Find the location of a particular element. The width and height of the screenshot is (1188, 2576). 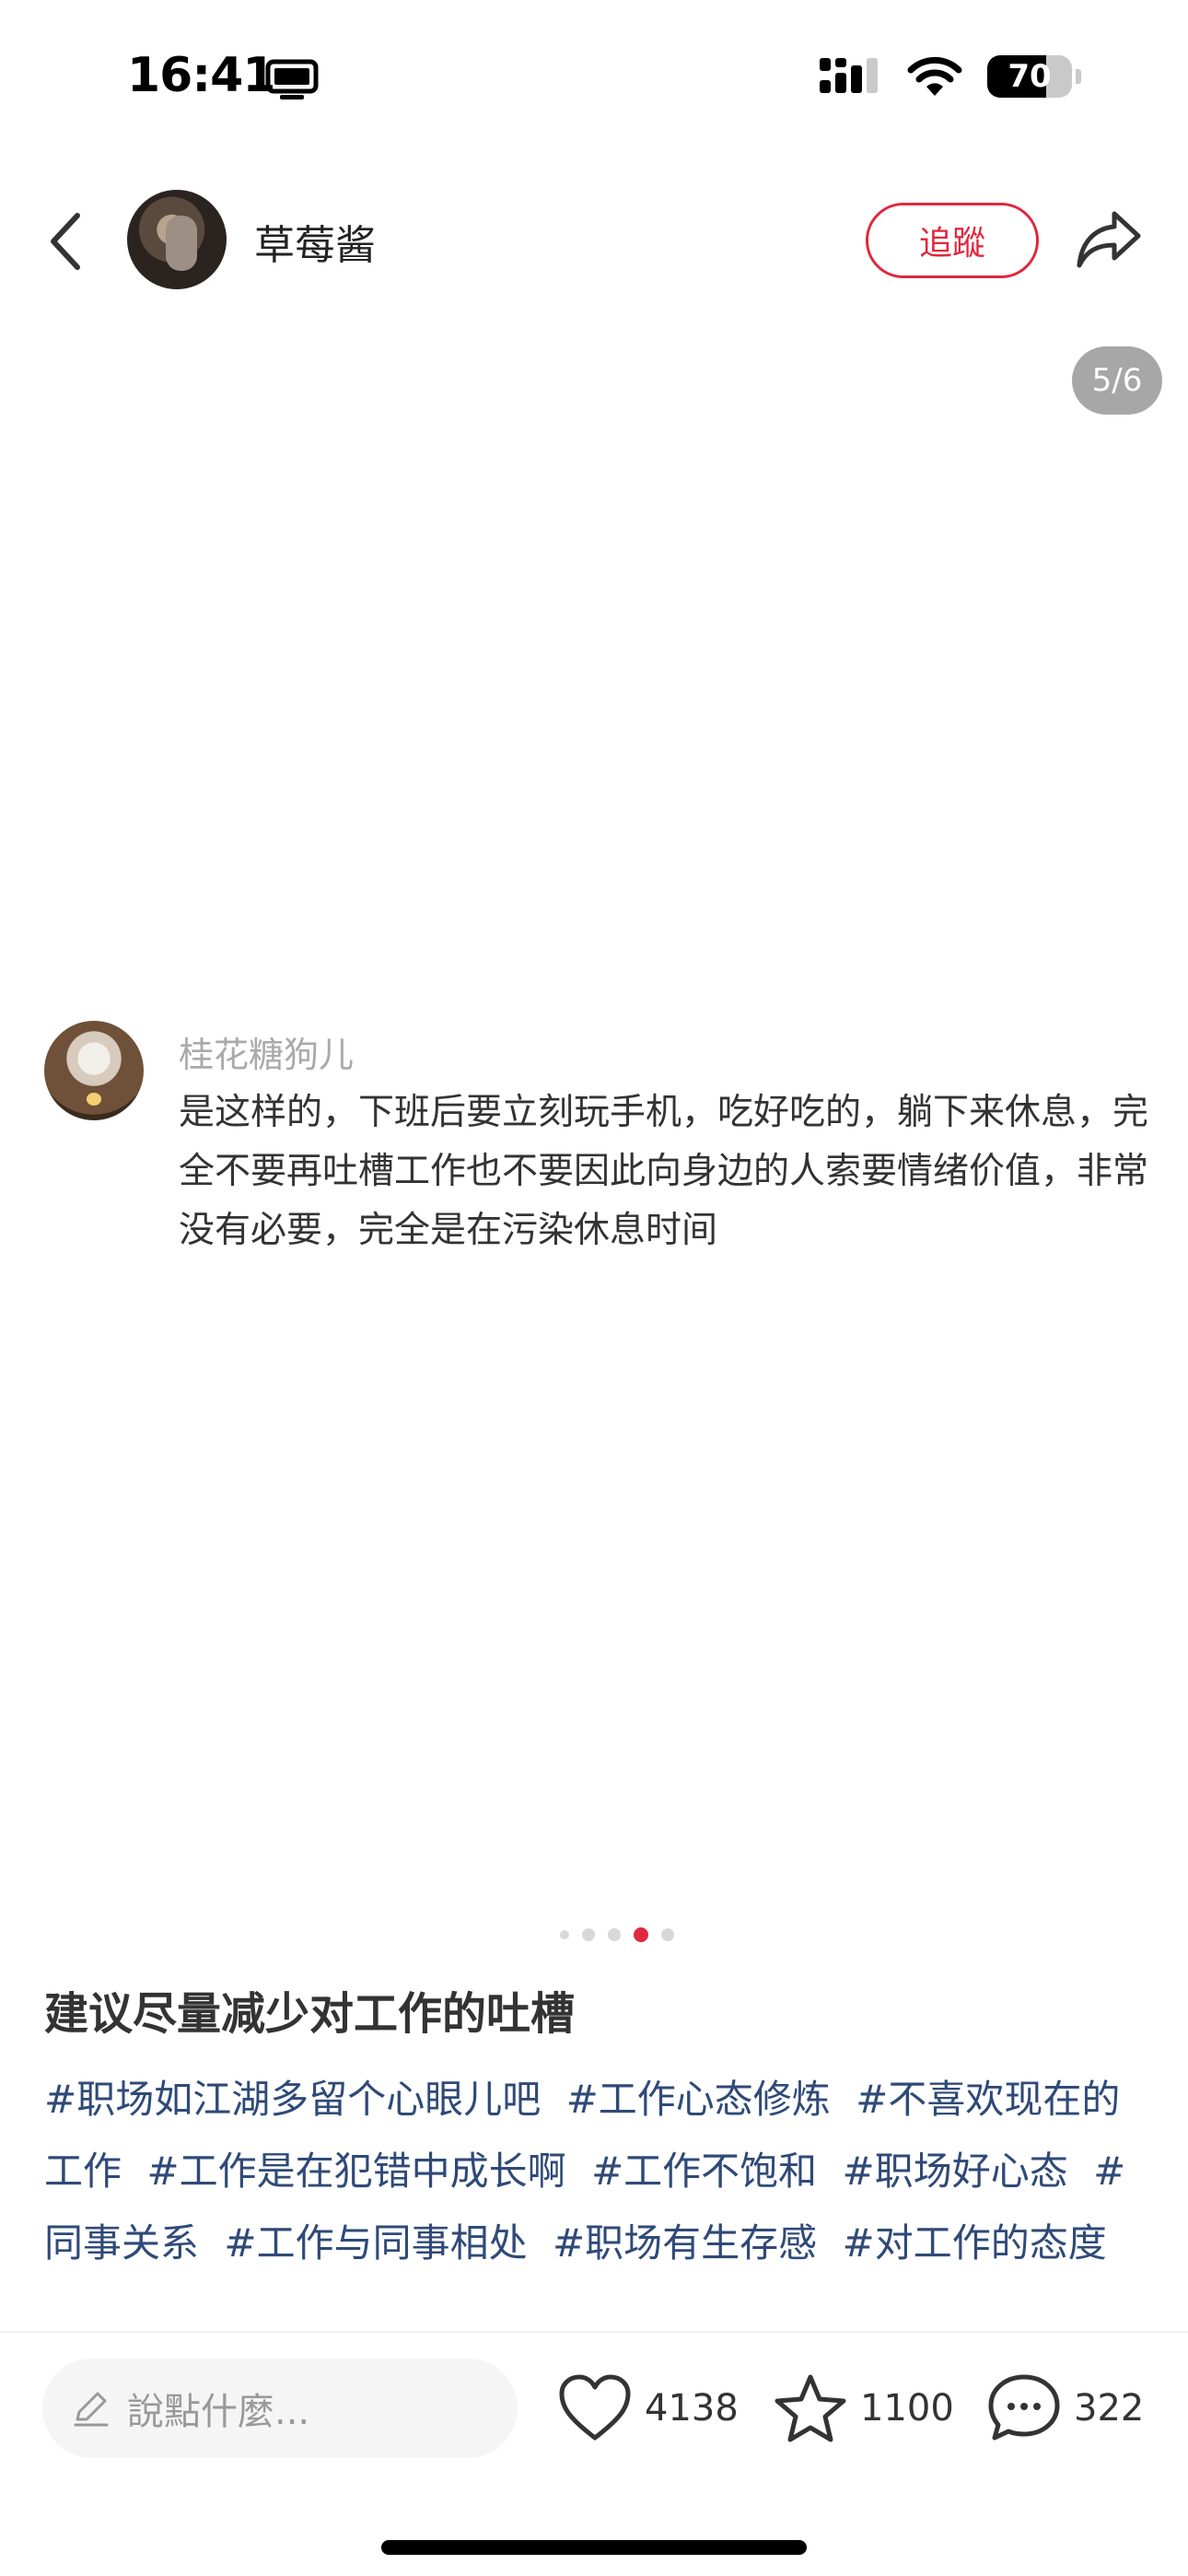

follow-button: 追蹤 is located at coordinates (952, 240).